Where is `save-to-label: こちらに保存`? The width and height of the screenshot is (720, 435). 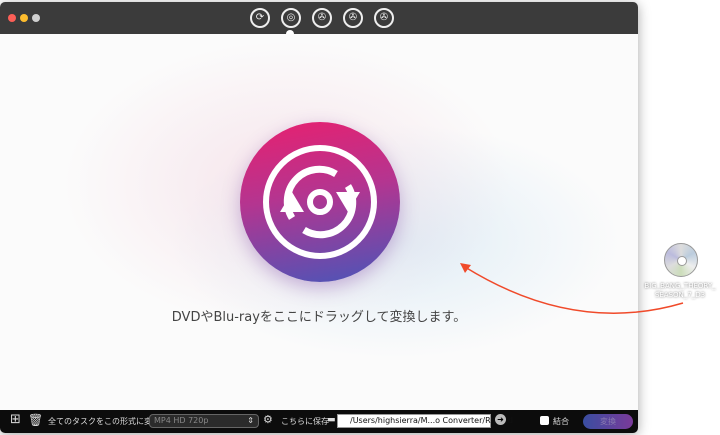
save-to-label: こちらに保存 is located at coordinates (305, 421).